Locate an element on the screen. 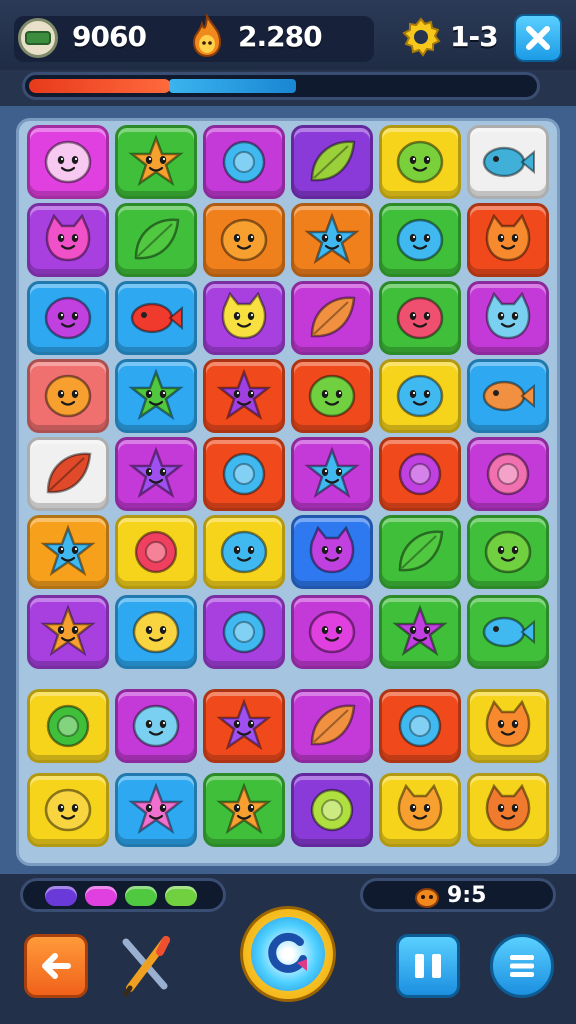 This screenshot has width=576, height=1024. level-progress-bar is located at coordinates (281, 86).